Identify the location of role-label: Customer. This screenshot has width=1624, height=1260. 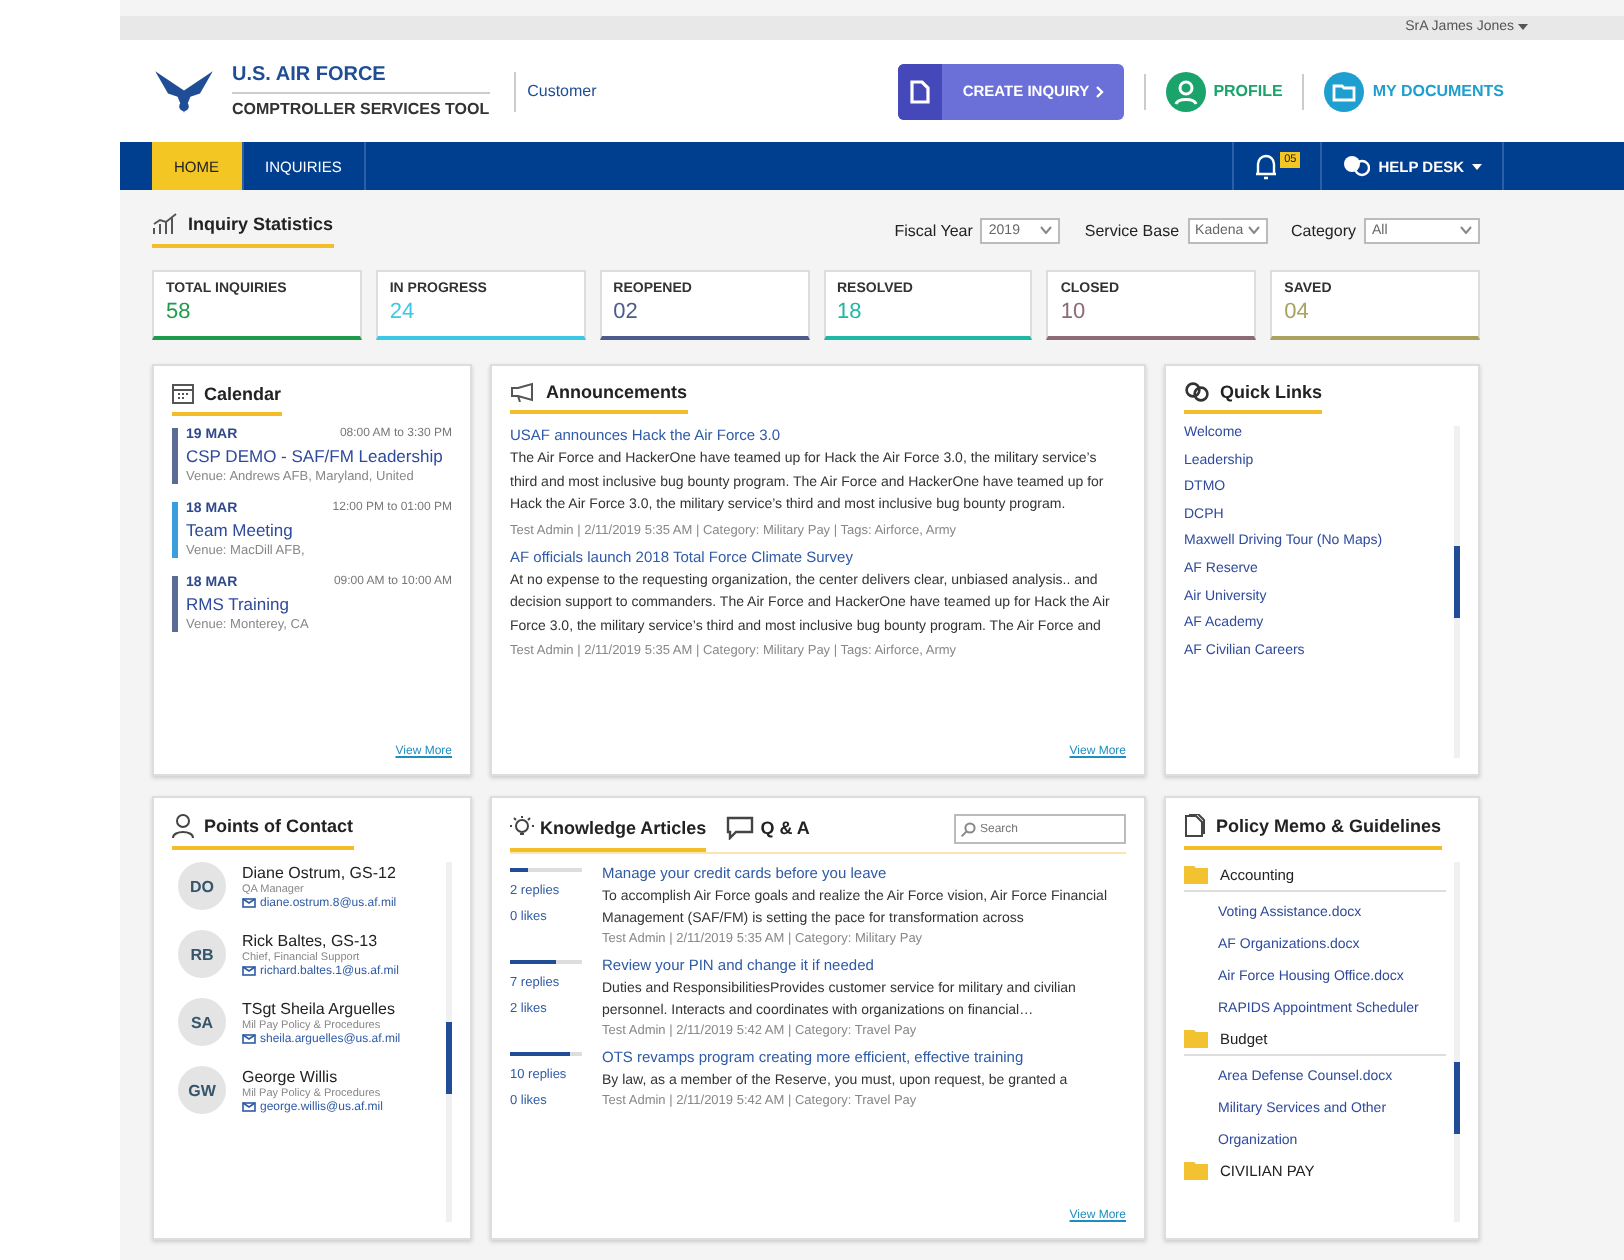
(555, 91).